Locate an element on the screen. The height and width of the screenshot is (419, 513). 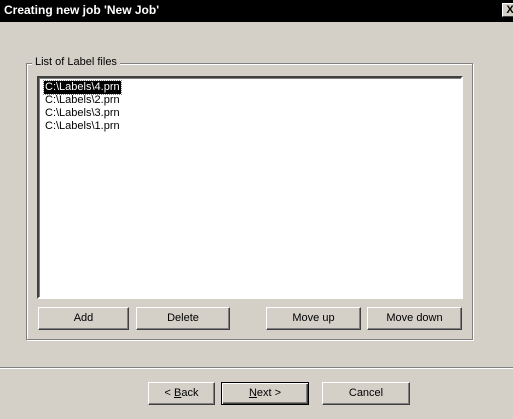
close-icon: X is located at coordinates (509, 10).